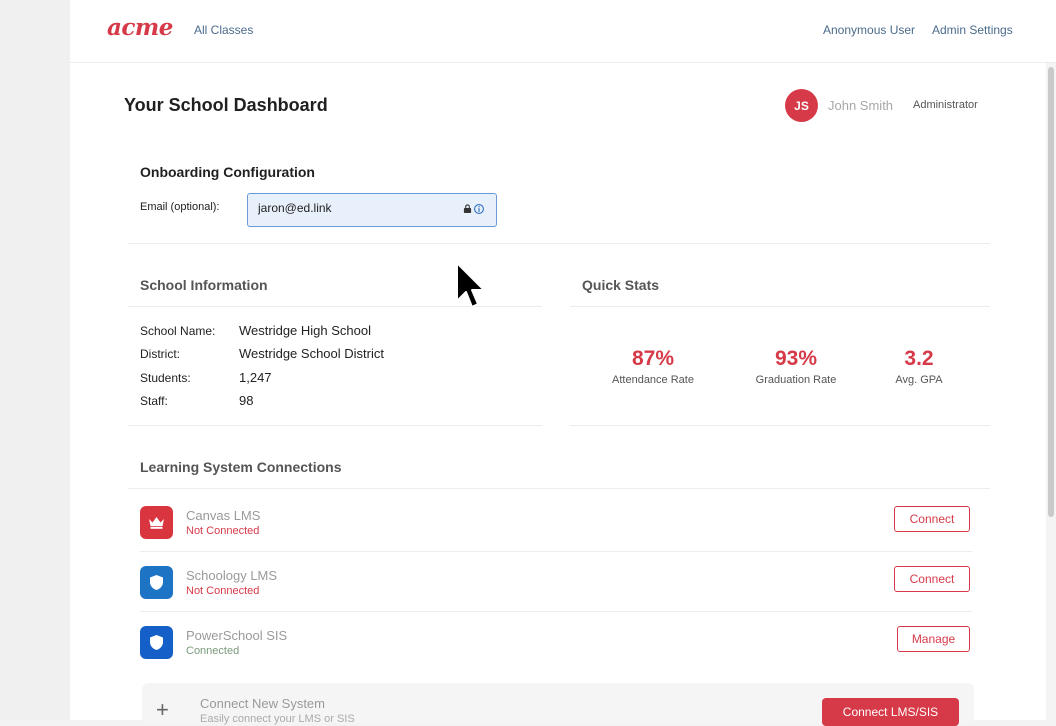 The height and width of the screenshot is (726, 1056). I want to click on connection-row-schoology: Schoology LMS Not Connected Connect, so click(556, 596).